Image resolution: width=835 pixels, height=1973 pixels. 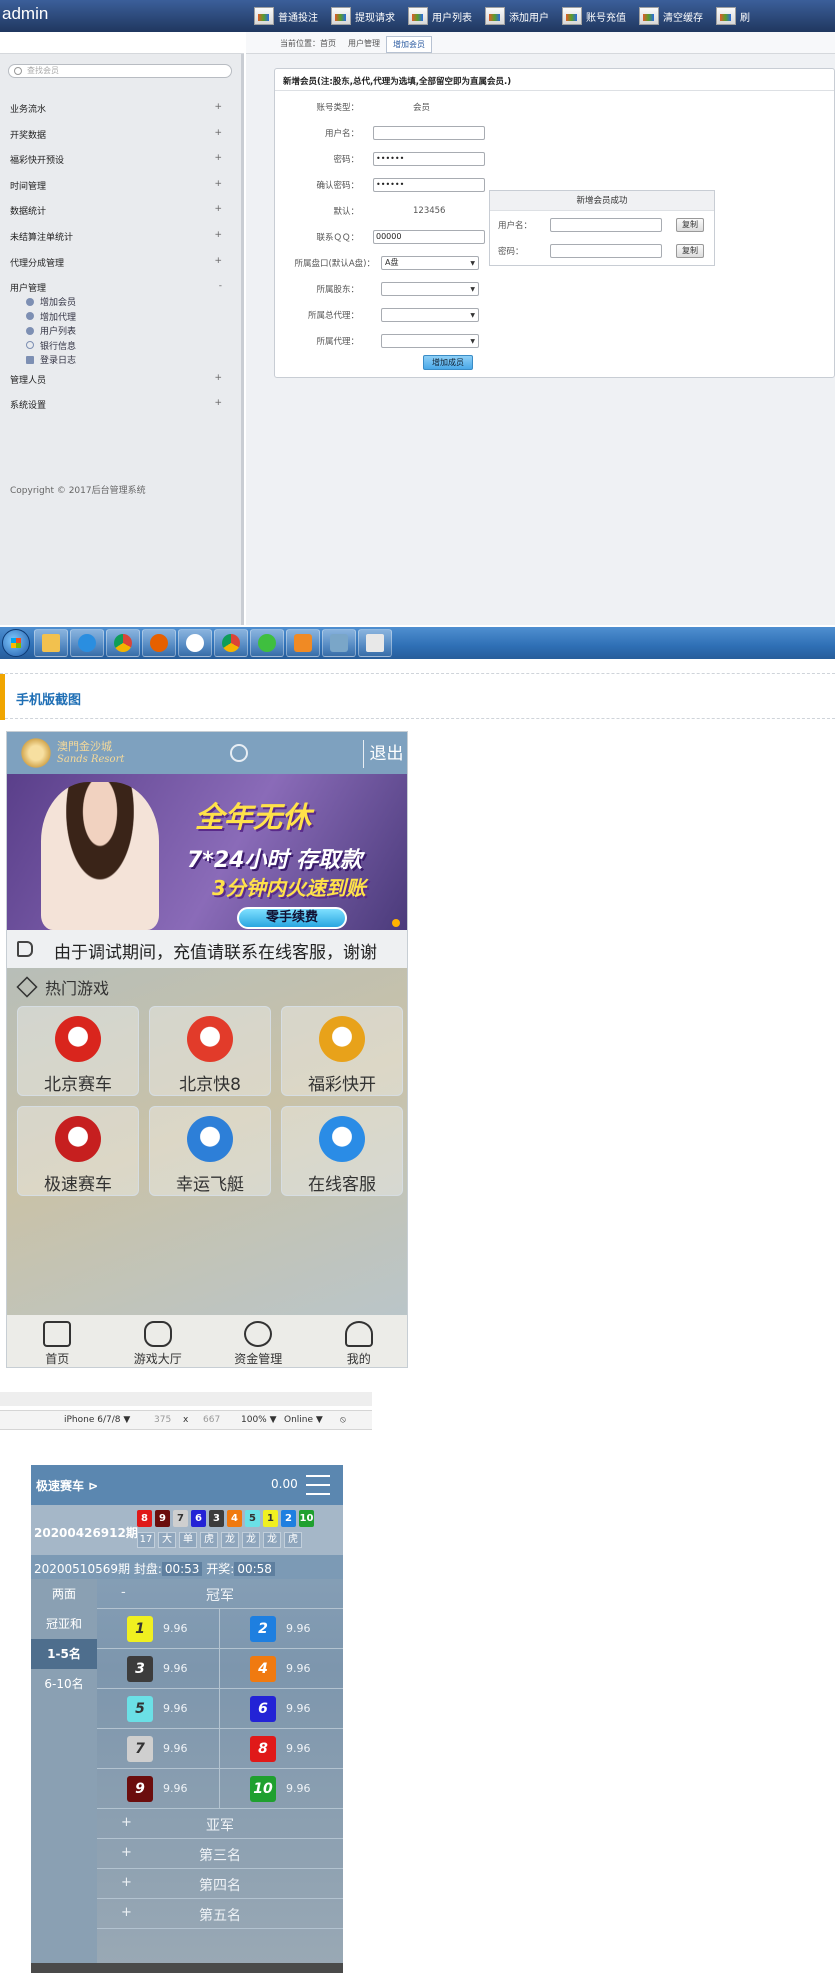 I want to click on user-icon, so click(x=239, y=753).